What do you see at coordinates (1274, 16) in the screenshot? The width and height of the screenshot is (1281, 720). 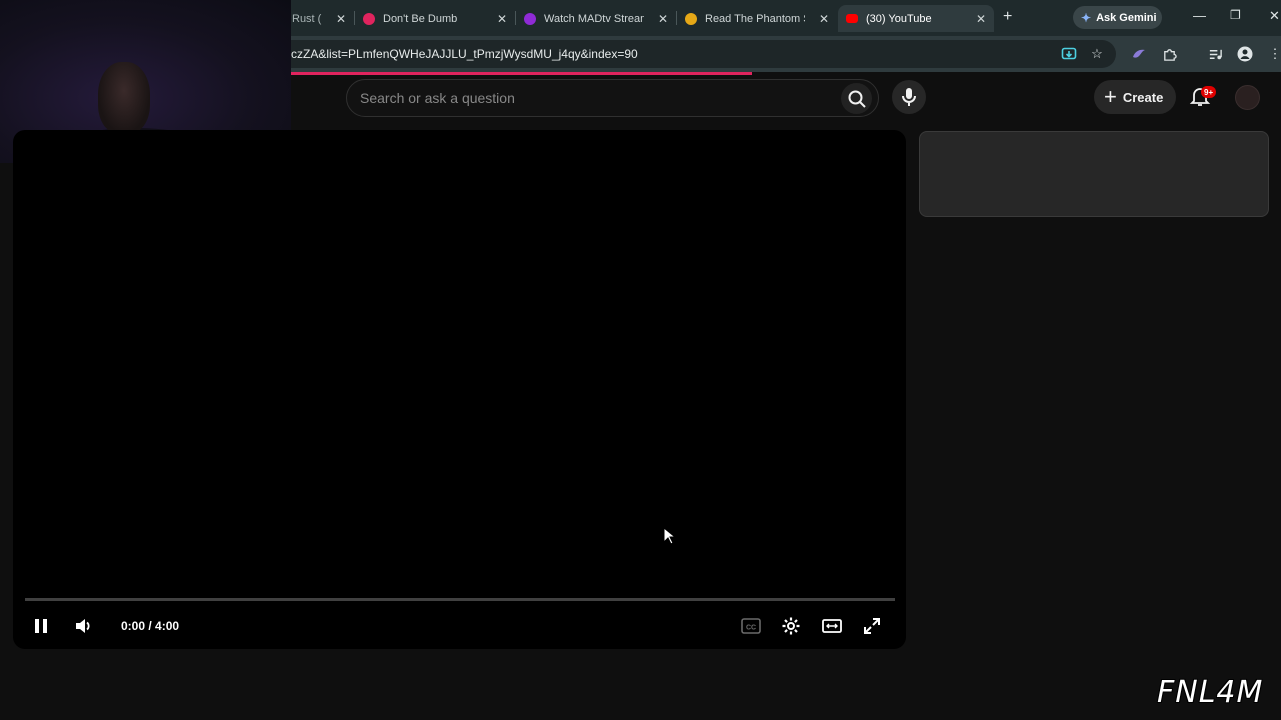 I see `window-close-button: ✕` at bounding box center [1274, 16].